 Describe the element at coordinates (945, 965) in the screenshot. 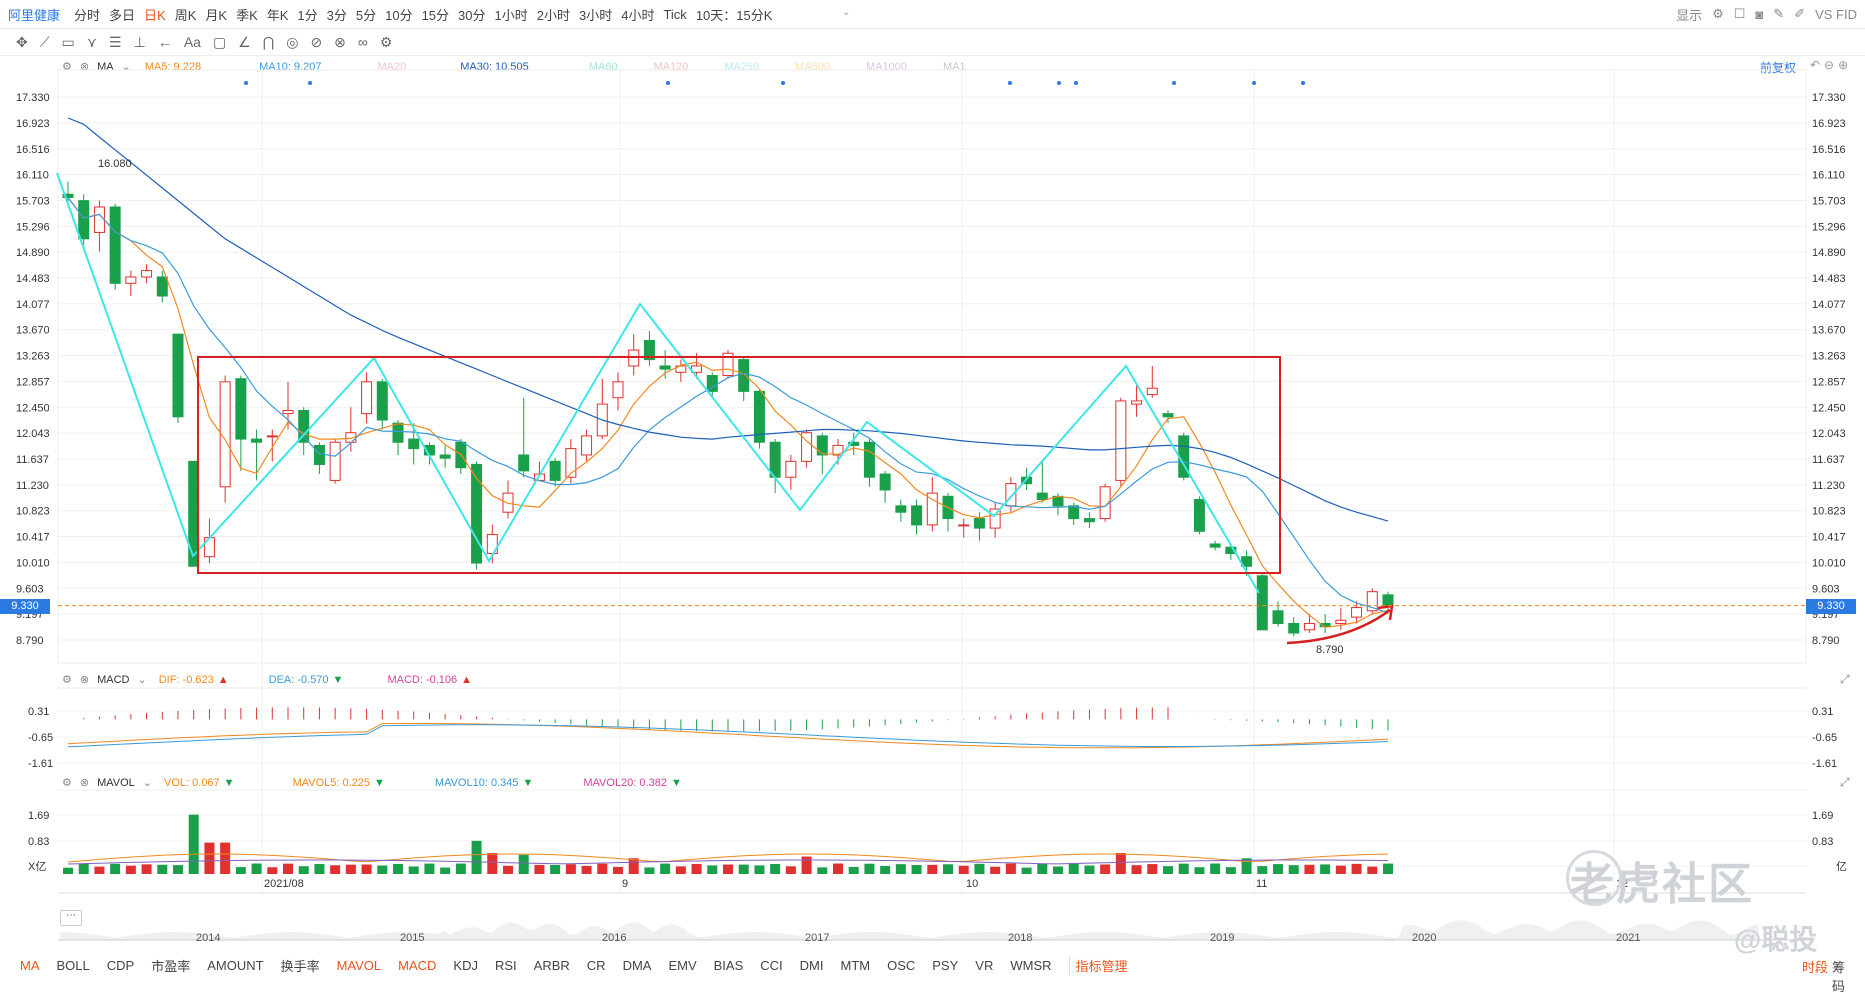

I see `indicator-psy: PSY` at that location.